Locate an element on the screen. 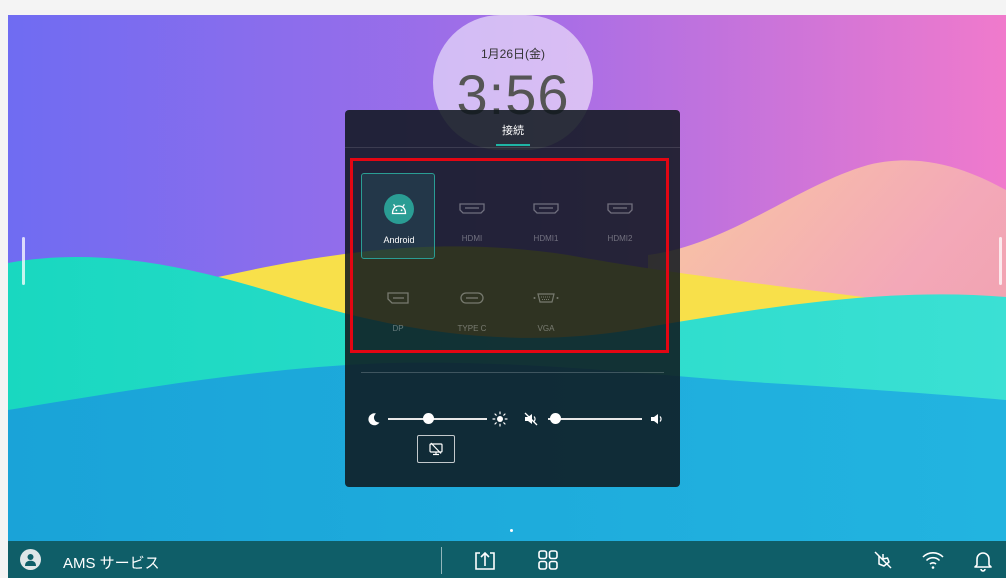 This screenshot has width=1006, height=578. source-label: HDMI is located at coordinates (472, 238).